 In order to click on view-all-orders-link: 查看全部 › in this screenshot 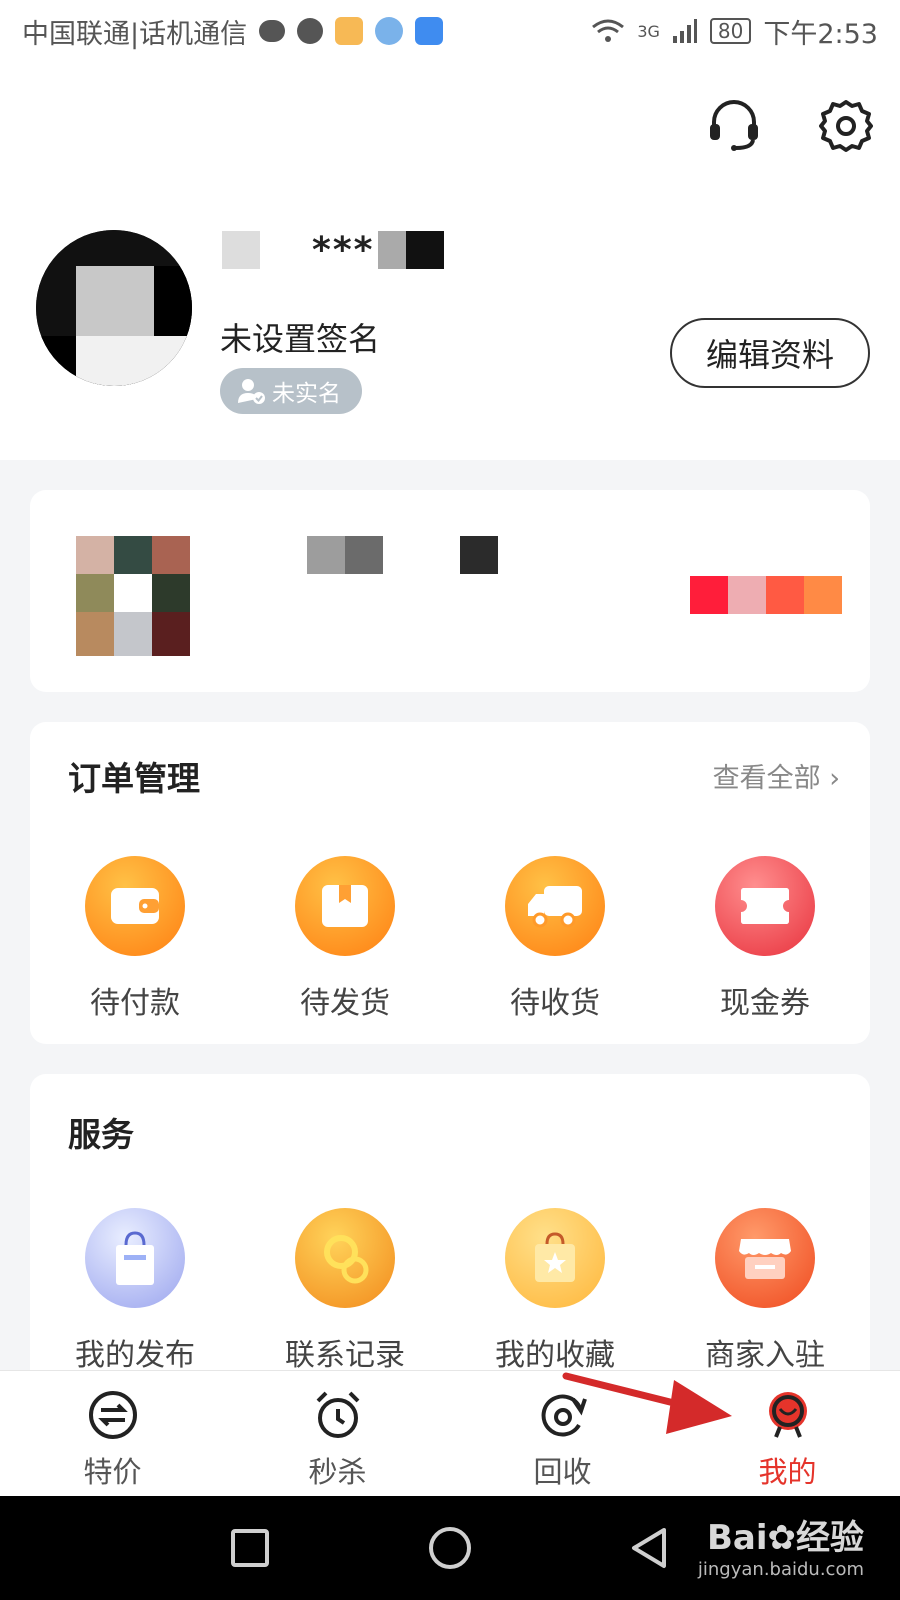, I will do `click(776, 775)`.